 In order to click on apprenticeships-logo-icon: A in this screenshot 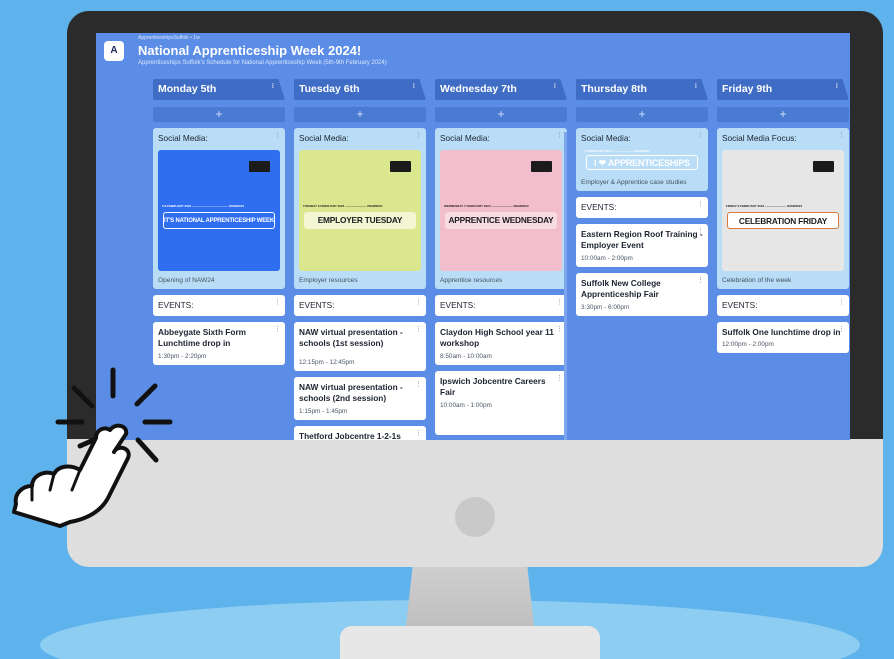, I will do `click(114, 51)`.